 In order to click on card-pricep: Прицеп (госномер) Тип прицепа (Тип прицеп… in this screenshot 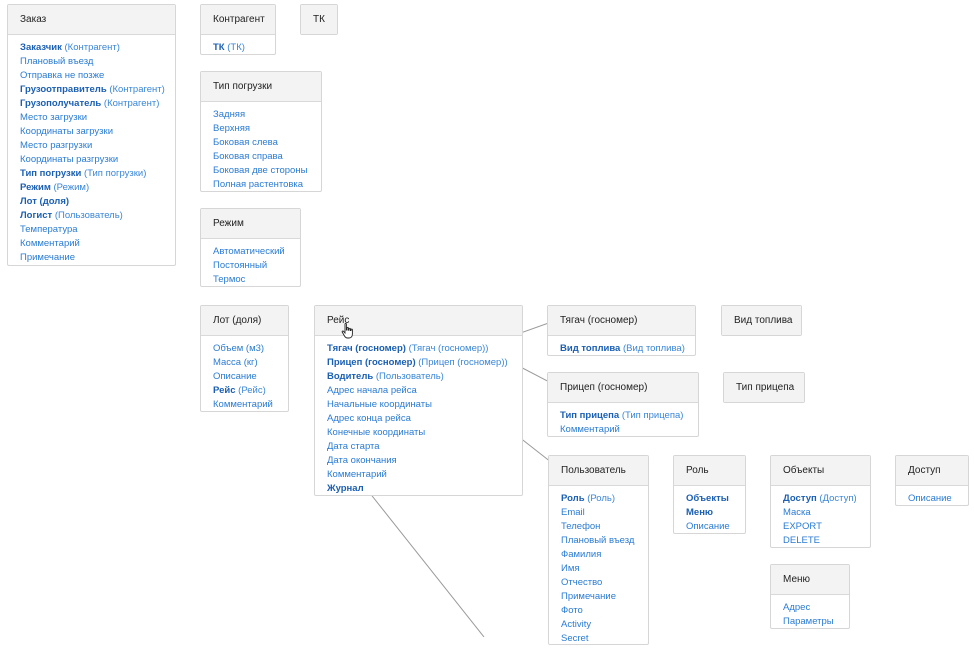, I will do `click(623, 404)`.